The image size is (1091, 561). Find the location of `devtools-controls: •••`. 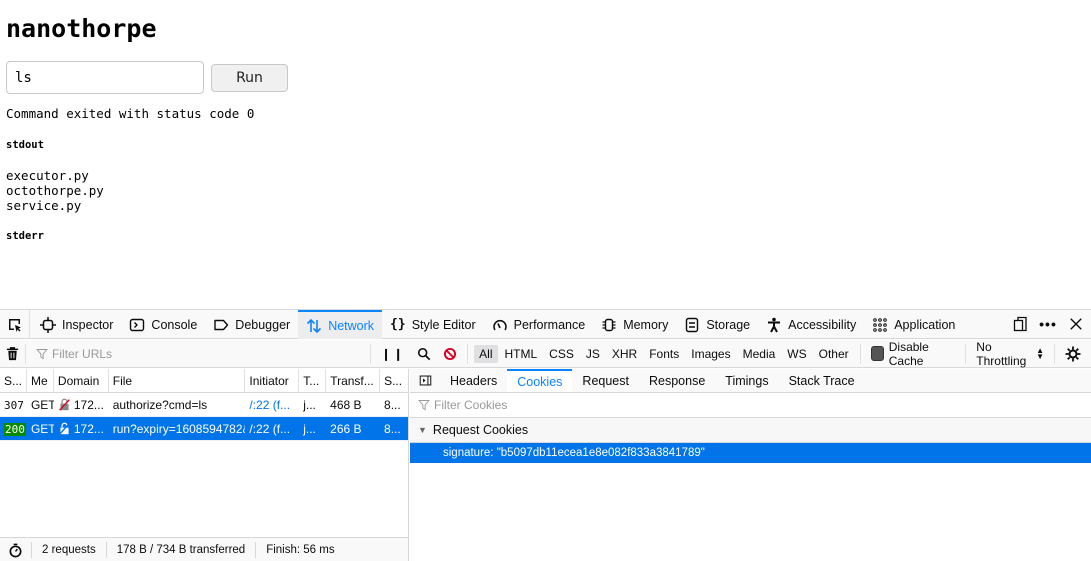

devtools-controls: ••• is located at coordinates (1051, 324).